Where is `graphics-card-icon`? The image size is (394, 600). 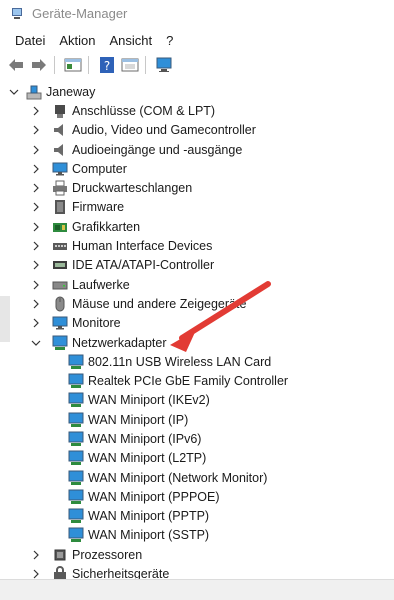 graphics-card-icon is located at coordinates (60, 227).